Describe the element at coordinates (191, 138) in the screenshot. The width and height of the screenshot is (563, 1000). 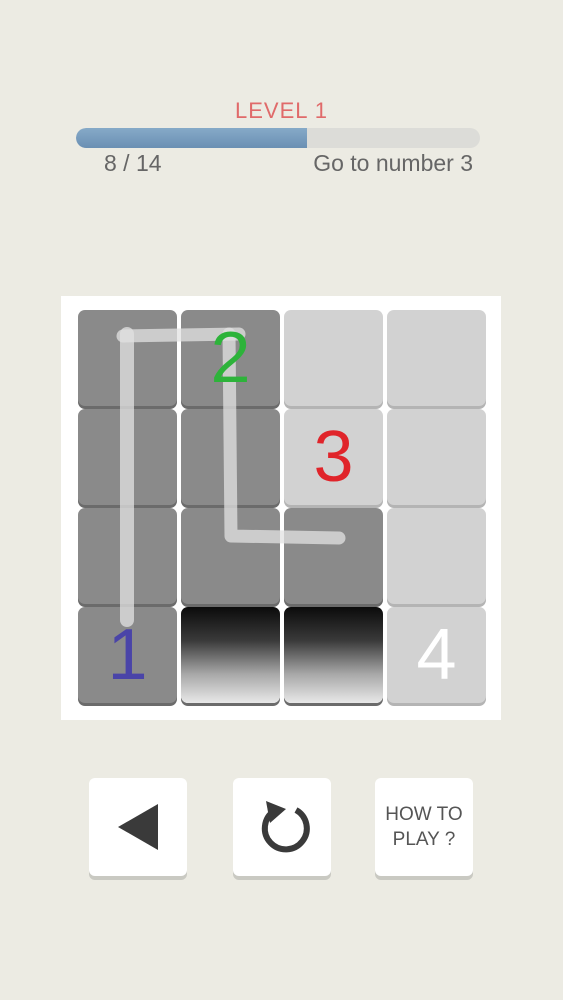
I see `progress-fill` at that location.